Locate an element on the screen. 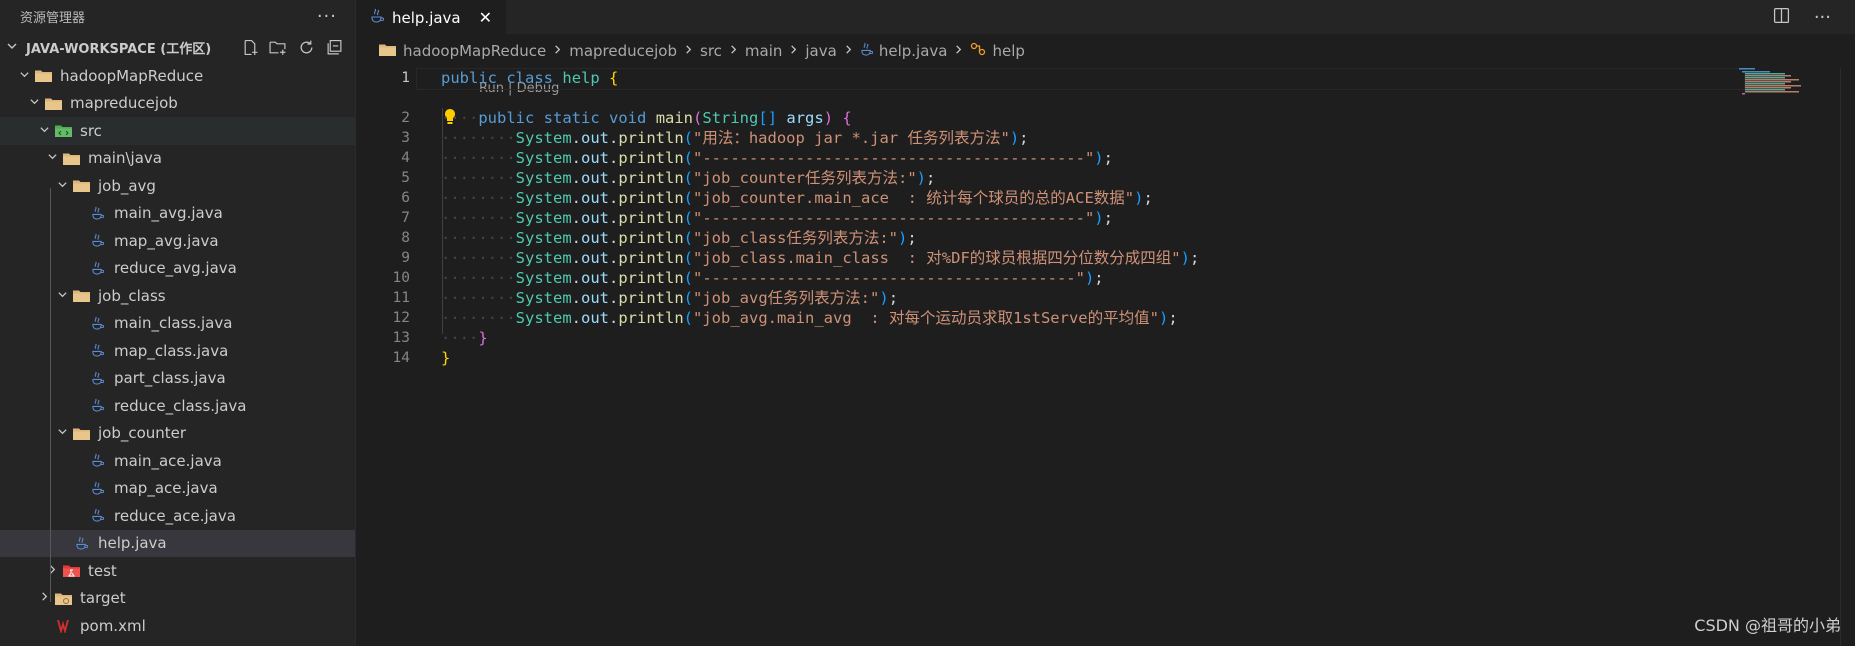 This screenshot has width=1855, height=646. new-file-icon is located at coordinates (250, 47).